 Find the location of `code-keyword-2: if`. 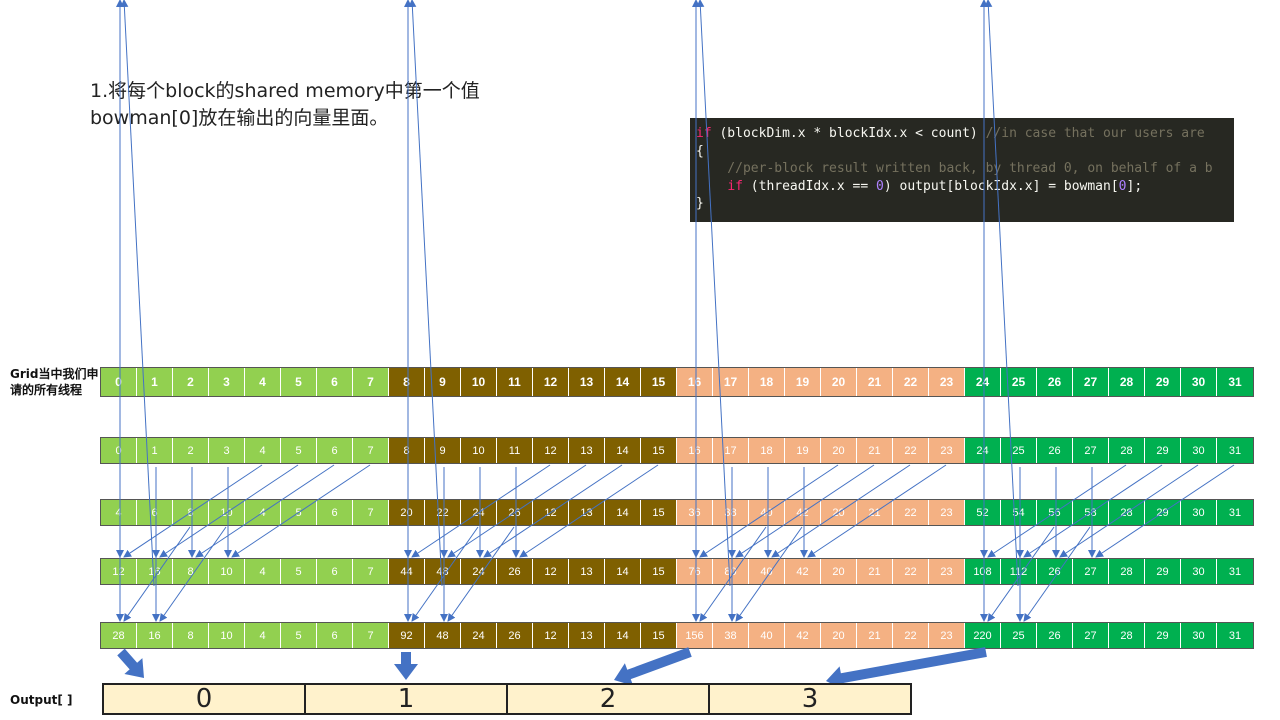

code-keyword-2: if is located at coordinates (735, 186).